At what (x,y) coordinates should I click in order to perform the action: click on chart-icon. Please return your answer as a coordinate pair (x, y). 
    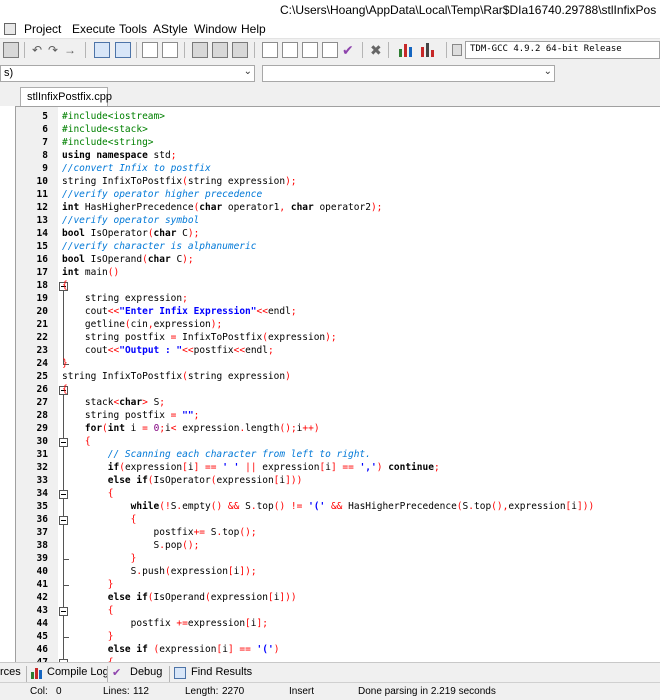
    Looking at the image, I should click on (406, 50).